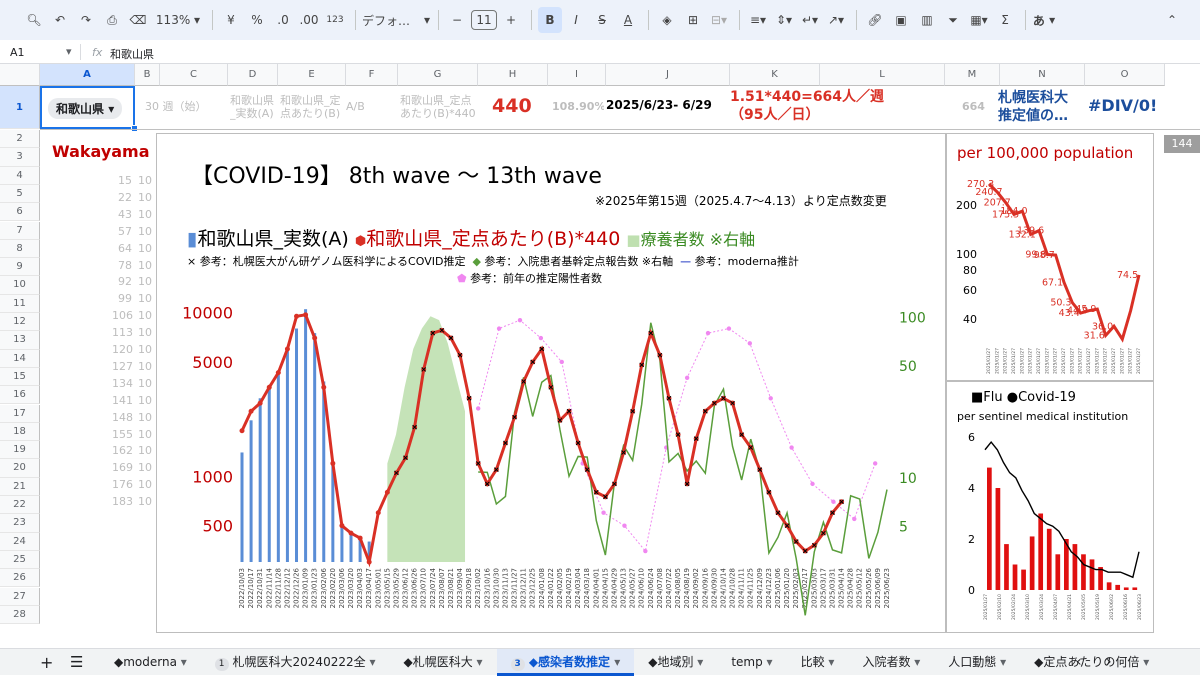 The image size is (1200, 676). I want to click on region-dropdown-chip: 和歌山県 ▾, so click(85, 108).